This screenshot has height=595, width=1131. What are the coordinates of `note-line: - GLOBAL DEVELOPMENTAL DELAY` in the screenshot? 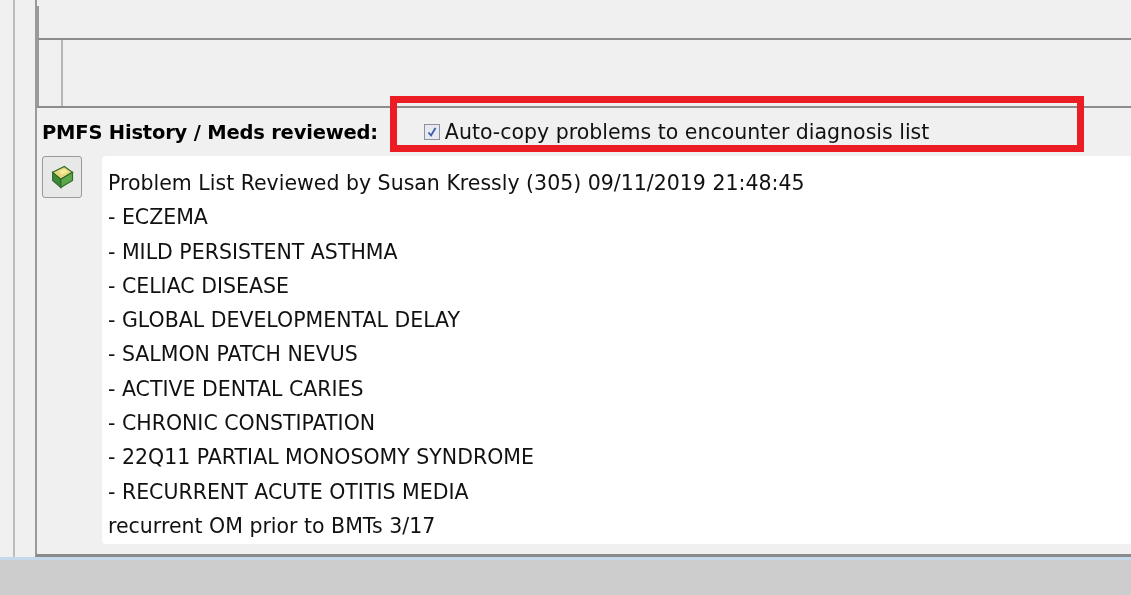 It's located at (284, 321).